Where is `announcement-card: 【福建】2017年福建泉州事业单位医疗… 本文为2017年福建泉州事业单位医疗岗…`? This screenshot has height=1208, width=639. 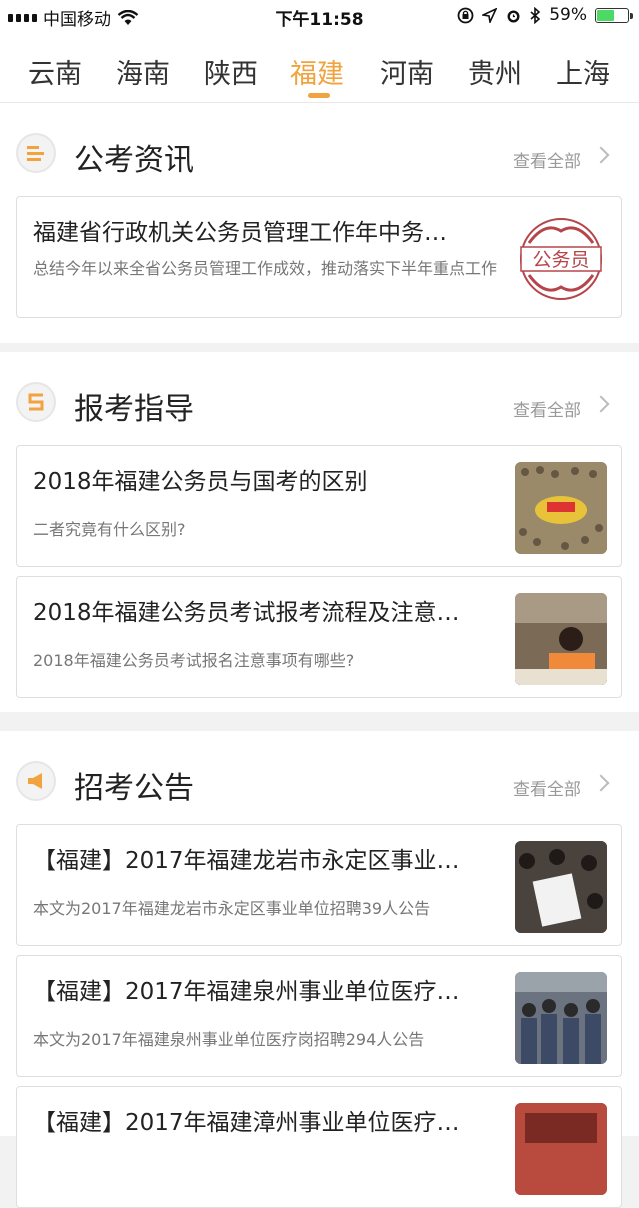 announcement-card: 【福建】2017年福建泉州事业单位医疗… 本文为2017年福建泉州事业单位医疗岗… is located at coordinates (319, 1016).